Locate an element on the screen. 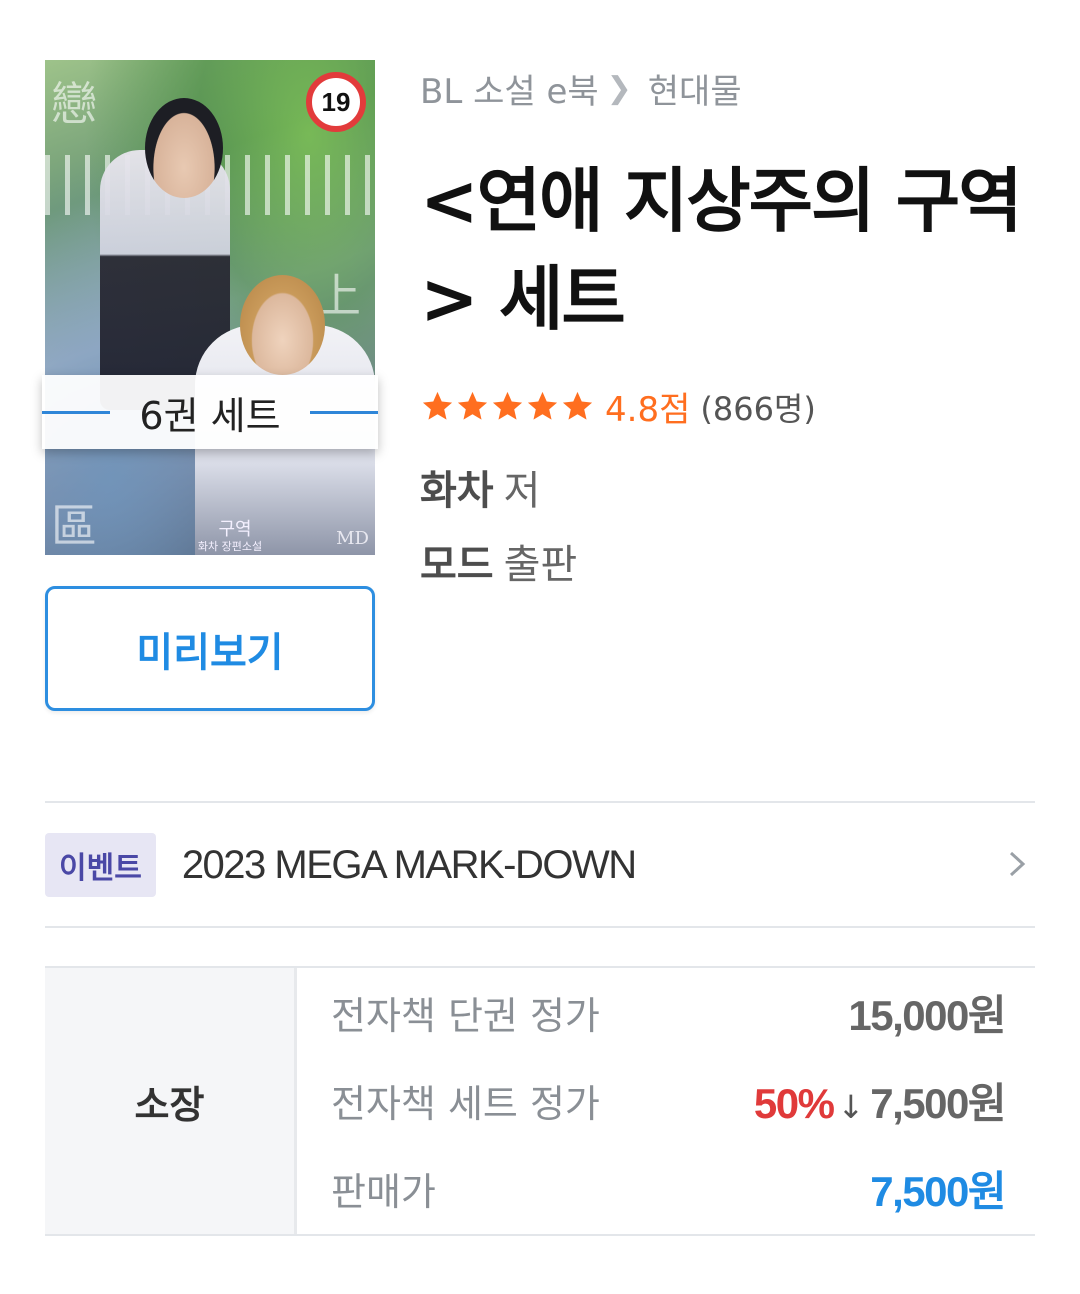 The width and height of the screenshot is (1080, 1294). price-value: 15,000원 is located at coordinates (927, 1015).